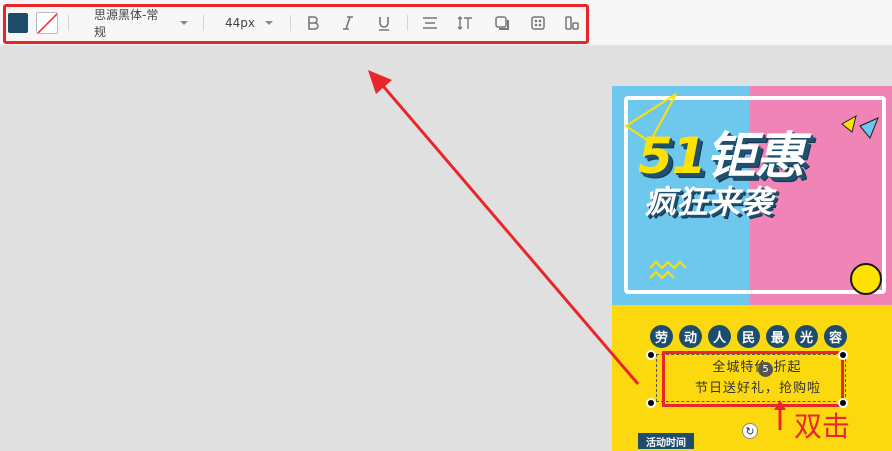 The height and width of the screenshot is (451, 892). Describe the element at coordinates (822, 426) in the screenshot. I see `double-click-label: 双击` at that location.